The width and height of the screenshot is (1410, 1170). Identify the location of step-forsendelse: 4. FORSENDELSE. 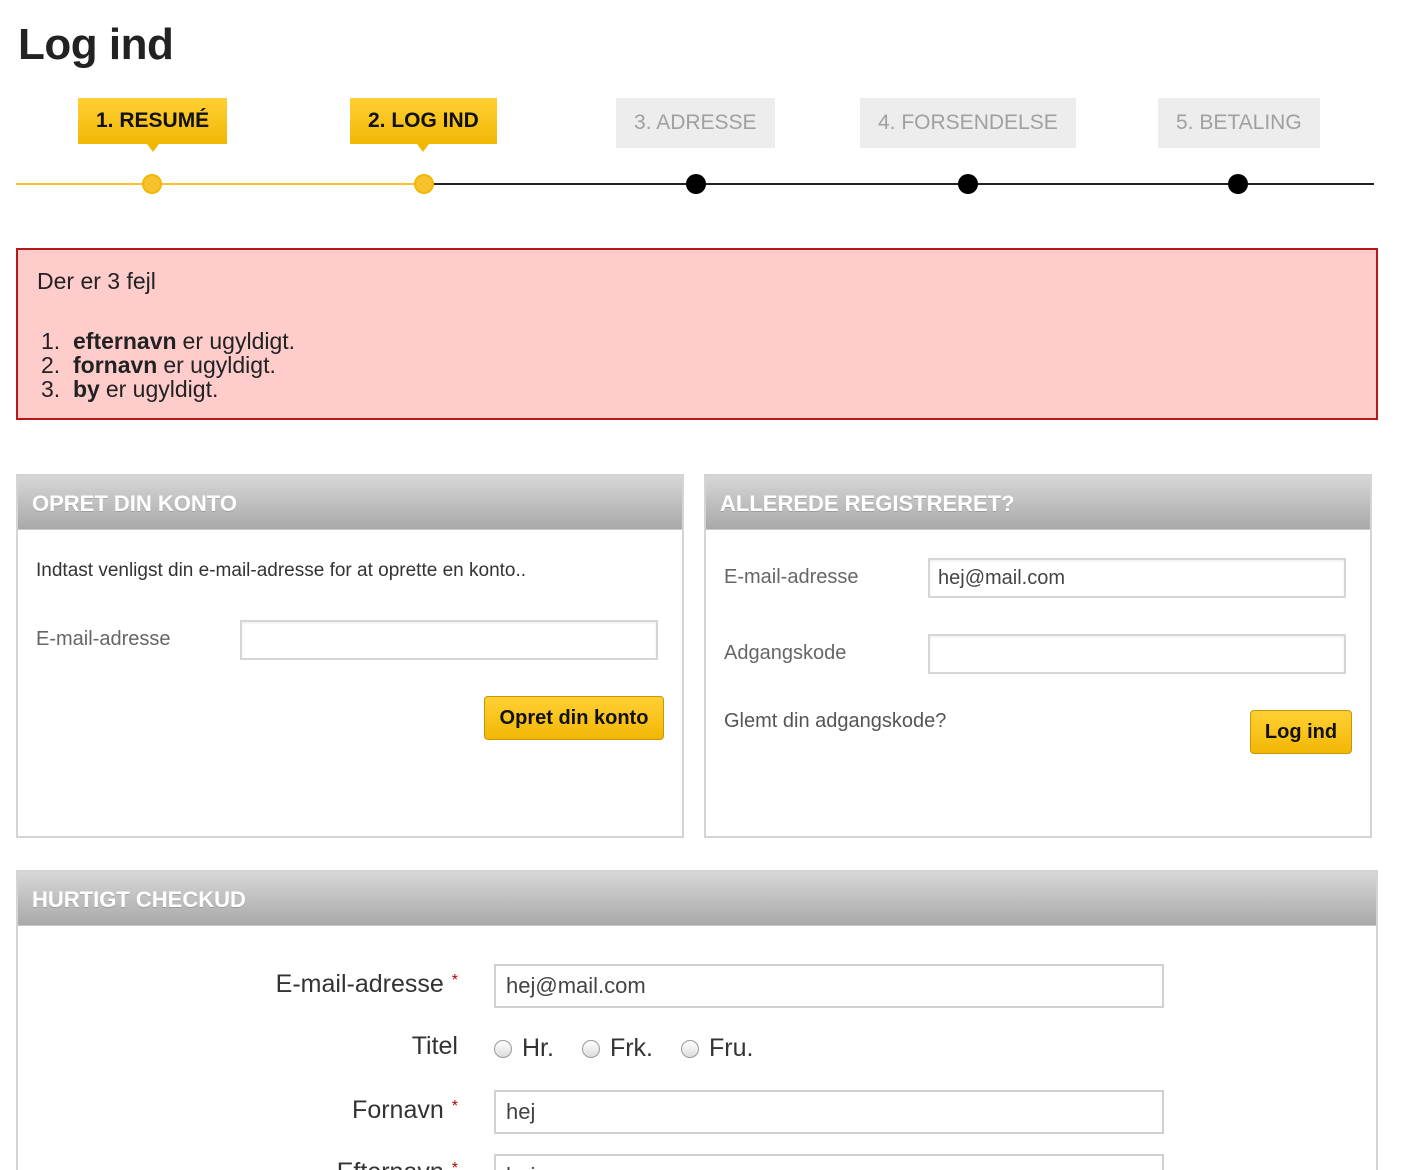
(968, 123).